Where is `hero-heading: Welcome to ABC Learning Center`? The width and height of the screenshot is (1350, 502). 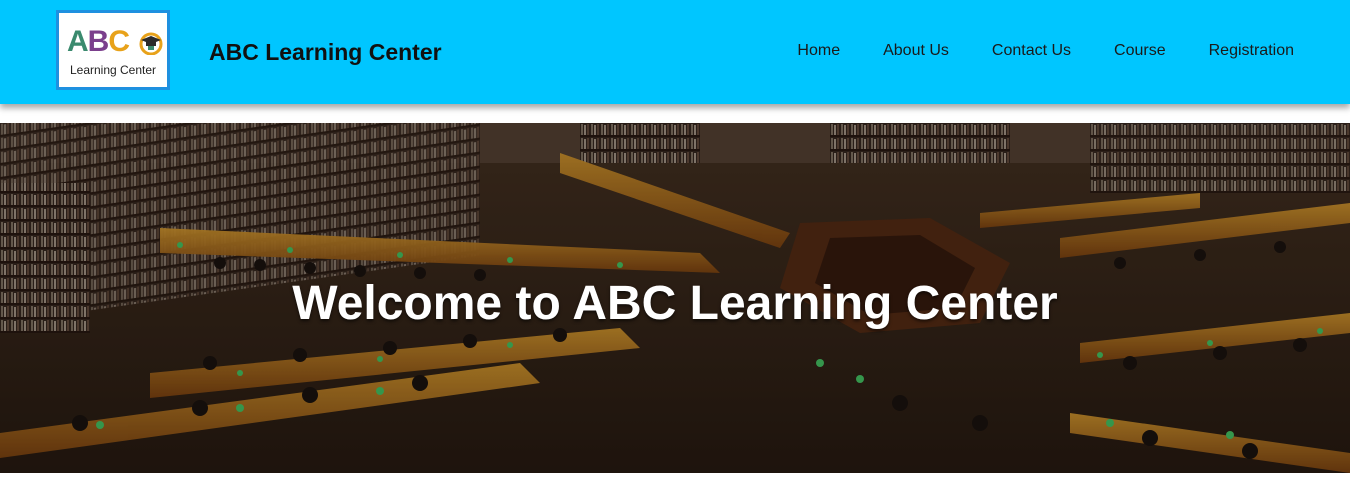 hero-heading: Welcome to ABC Learning Center is located at coordinates (675, 303).